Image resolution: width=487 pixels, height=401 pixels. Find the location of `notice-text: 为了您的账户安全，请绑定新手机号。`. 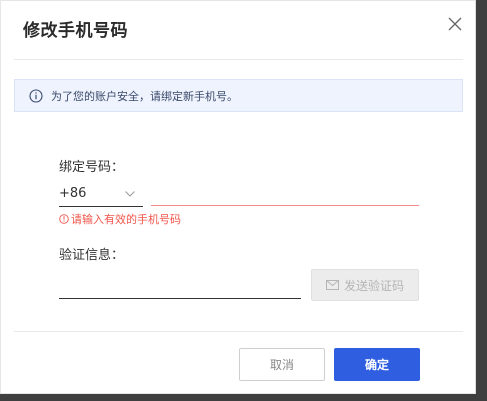

notice-text: 为了您的账户安全，请绑定新手机号。 is located at coordinates (144, 96).